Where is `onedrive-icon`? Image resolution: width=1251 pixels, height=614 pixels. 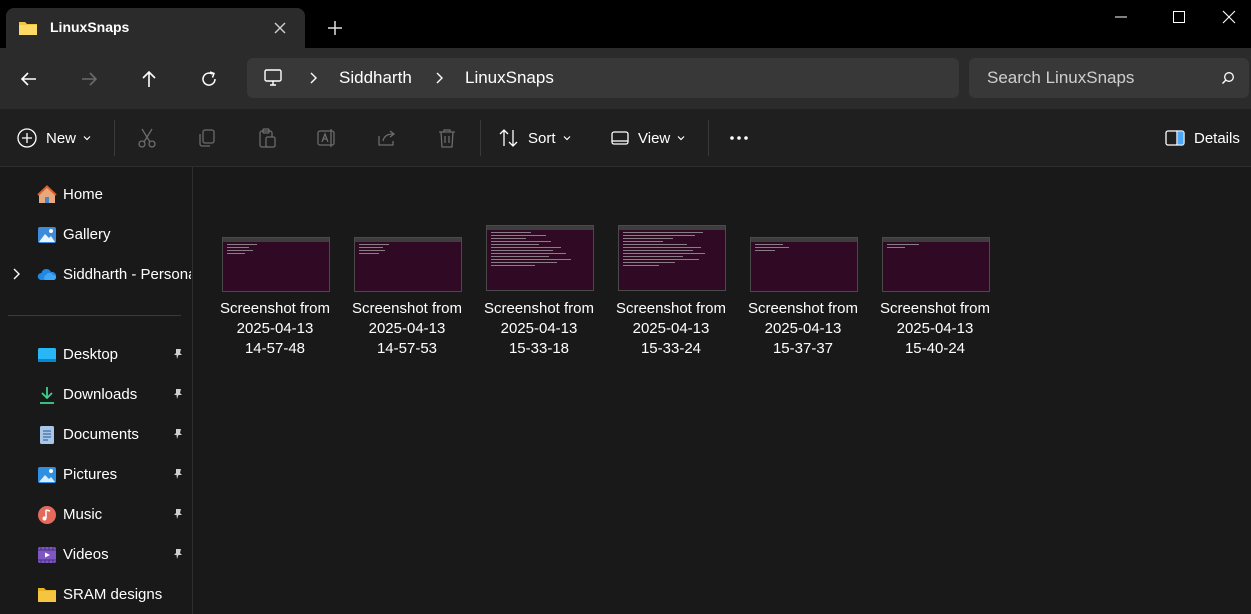
onedrive-icon is located at coordinates (47, 274).